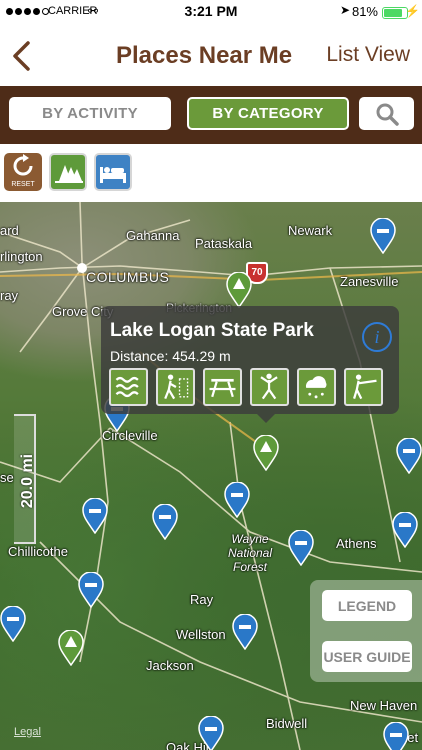 The width and height of the screenshot is (422, 750). I want to click on map-label-bidwell: Bidwell, so click(287, 723).